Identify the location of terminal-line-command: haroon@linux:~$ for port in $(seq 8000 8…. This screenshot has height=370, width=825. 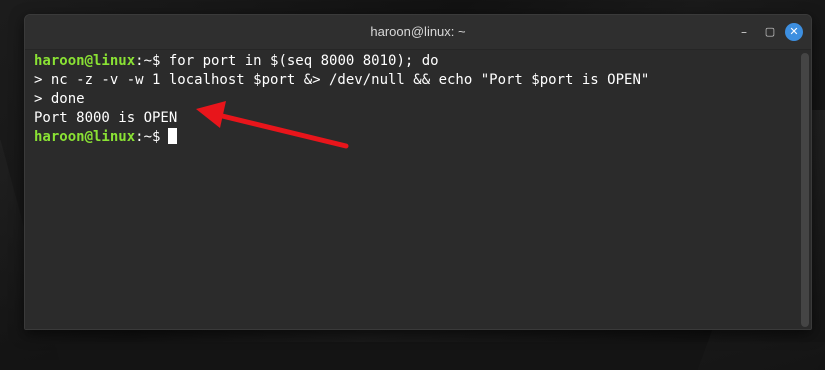
(412, 61).